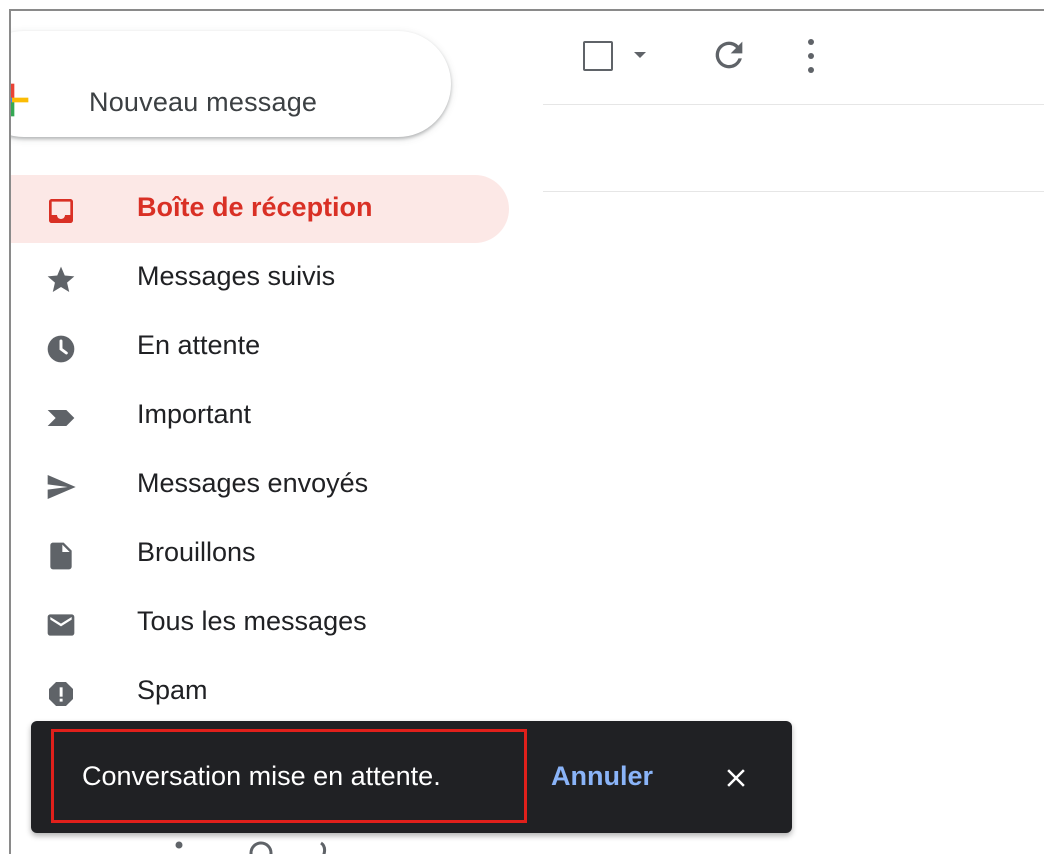 The height and width of the screenshot is (854, 1044). I want to click on compose-label: Nouveau message, so click(203, 102).